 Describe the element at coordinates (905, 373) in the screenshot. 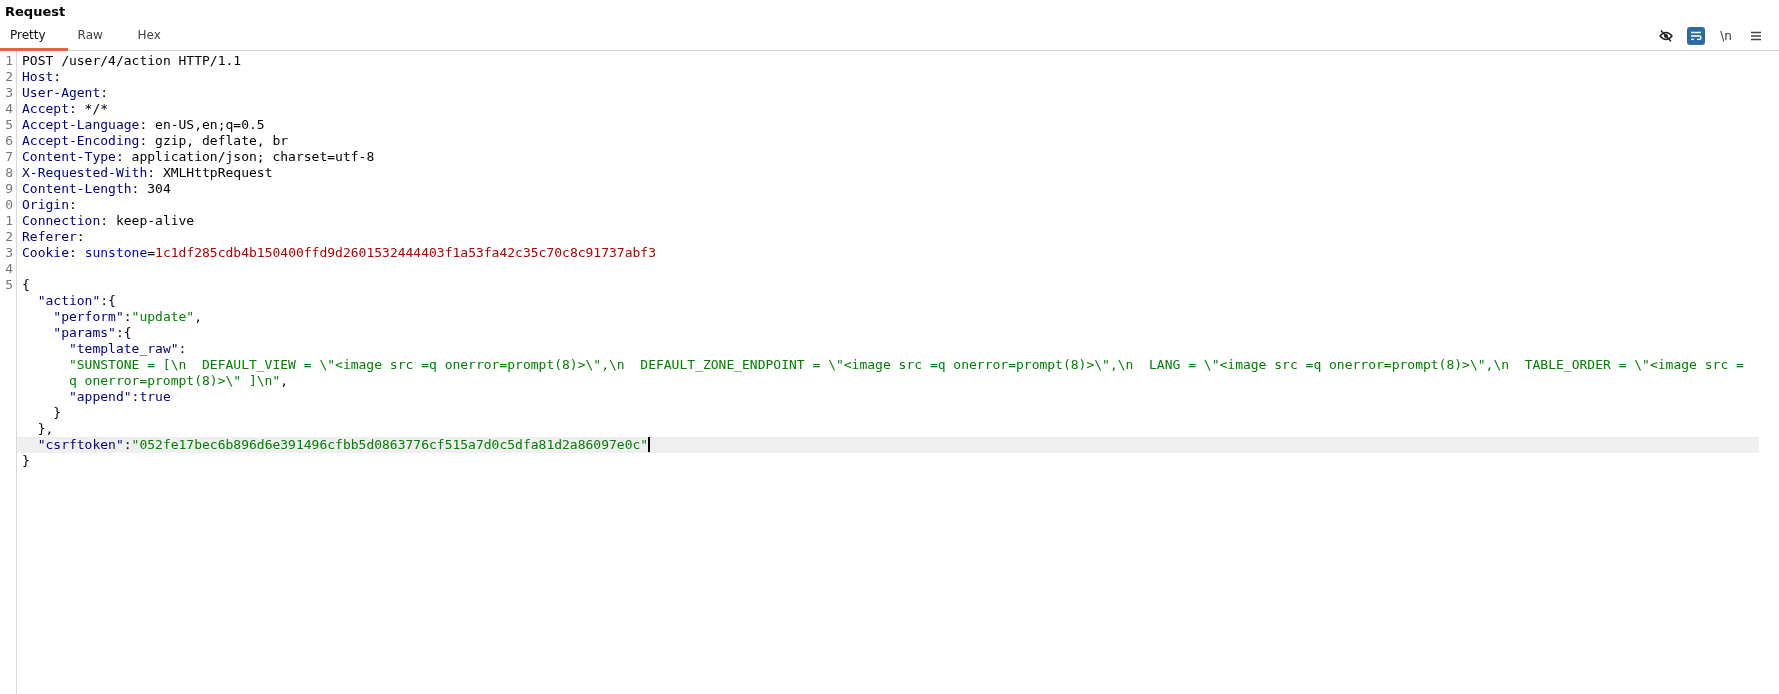

I see `code-line: "SUNSTONE = [\n DEFAULT_VIEW = \"<image src =q onerror=prompt(8)>\",\n DEFAULT_ZONE_ENDPOINT = \"<image src =q onerror=prompt(8)>\",\n LANG = \"<image src =q onerror=prompt(8)>\",\n TABLE_ORDER = \"<image src =q onerror=prompt(8)>\" ]\n",` at that location.